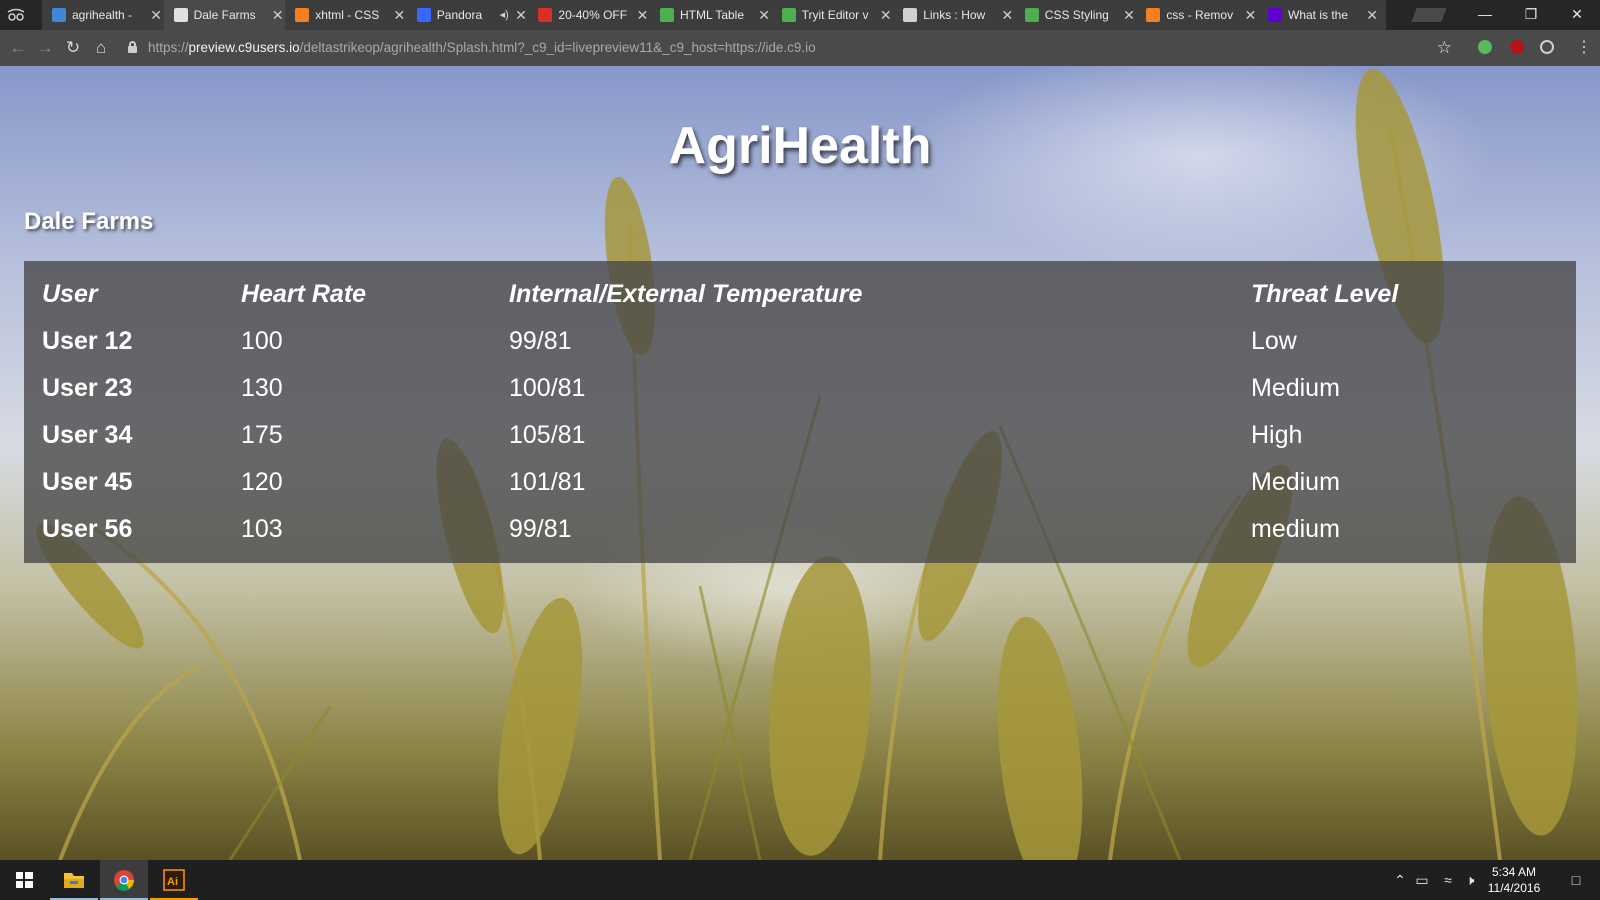 The width and height of the screenshot is (1600, 900). What do you see at coordinates (1531, 15) in the screenshot?
I see `restore-icon: ❐` at bounding box center [1531, 15].